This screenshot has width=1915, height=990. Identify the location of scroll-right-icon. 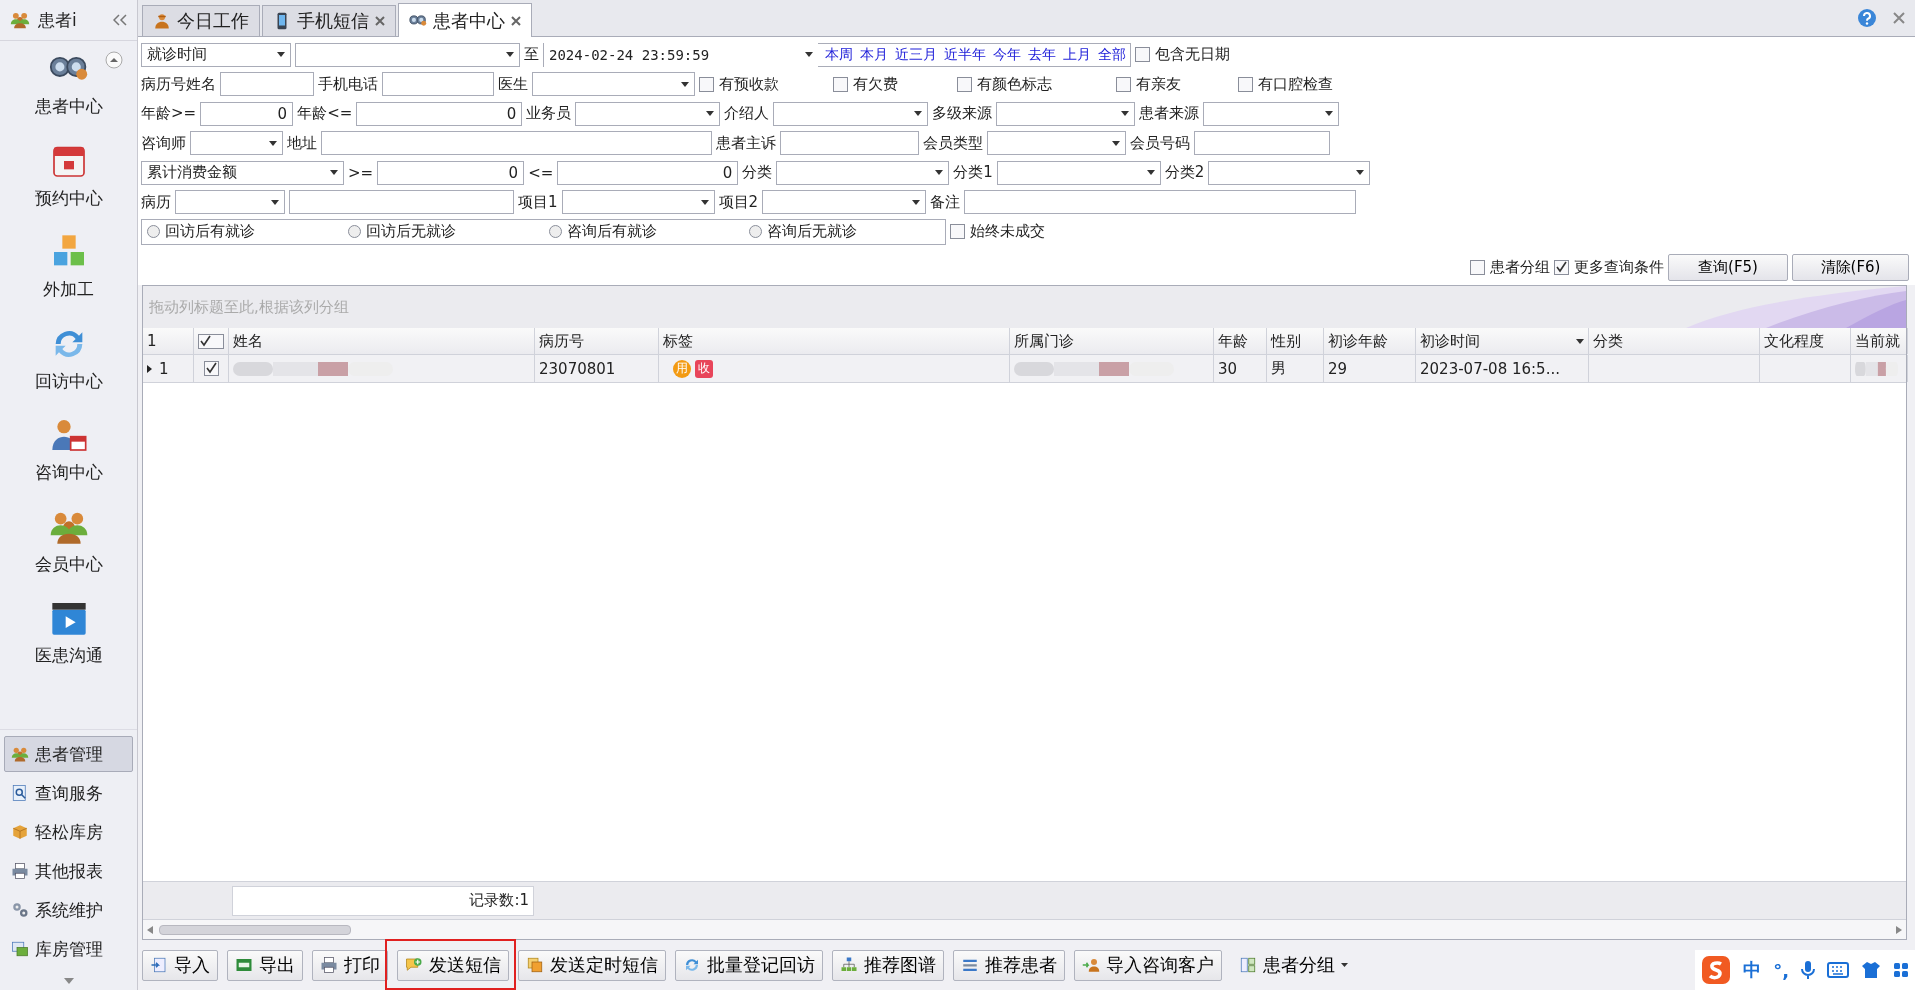
(1899, 929).